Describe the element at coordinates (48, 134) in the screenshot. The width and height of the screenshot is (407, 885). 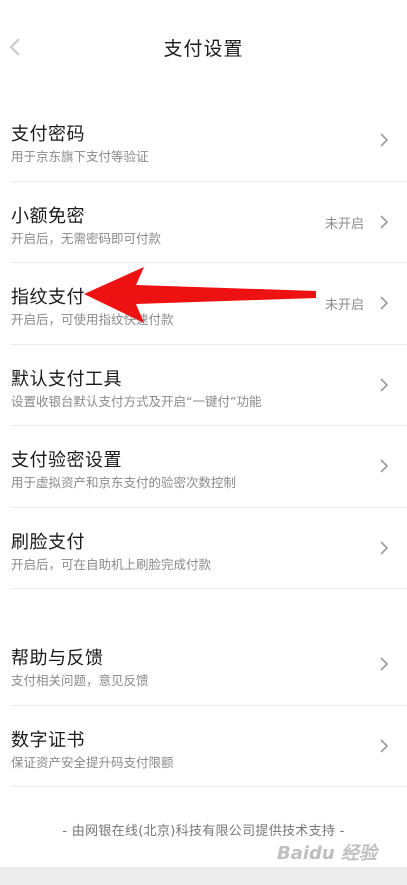
I see `setting-title: 支付密码` at that location.